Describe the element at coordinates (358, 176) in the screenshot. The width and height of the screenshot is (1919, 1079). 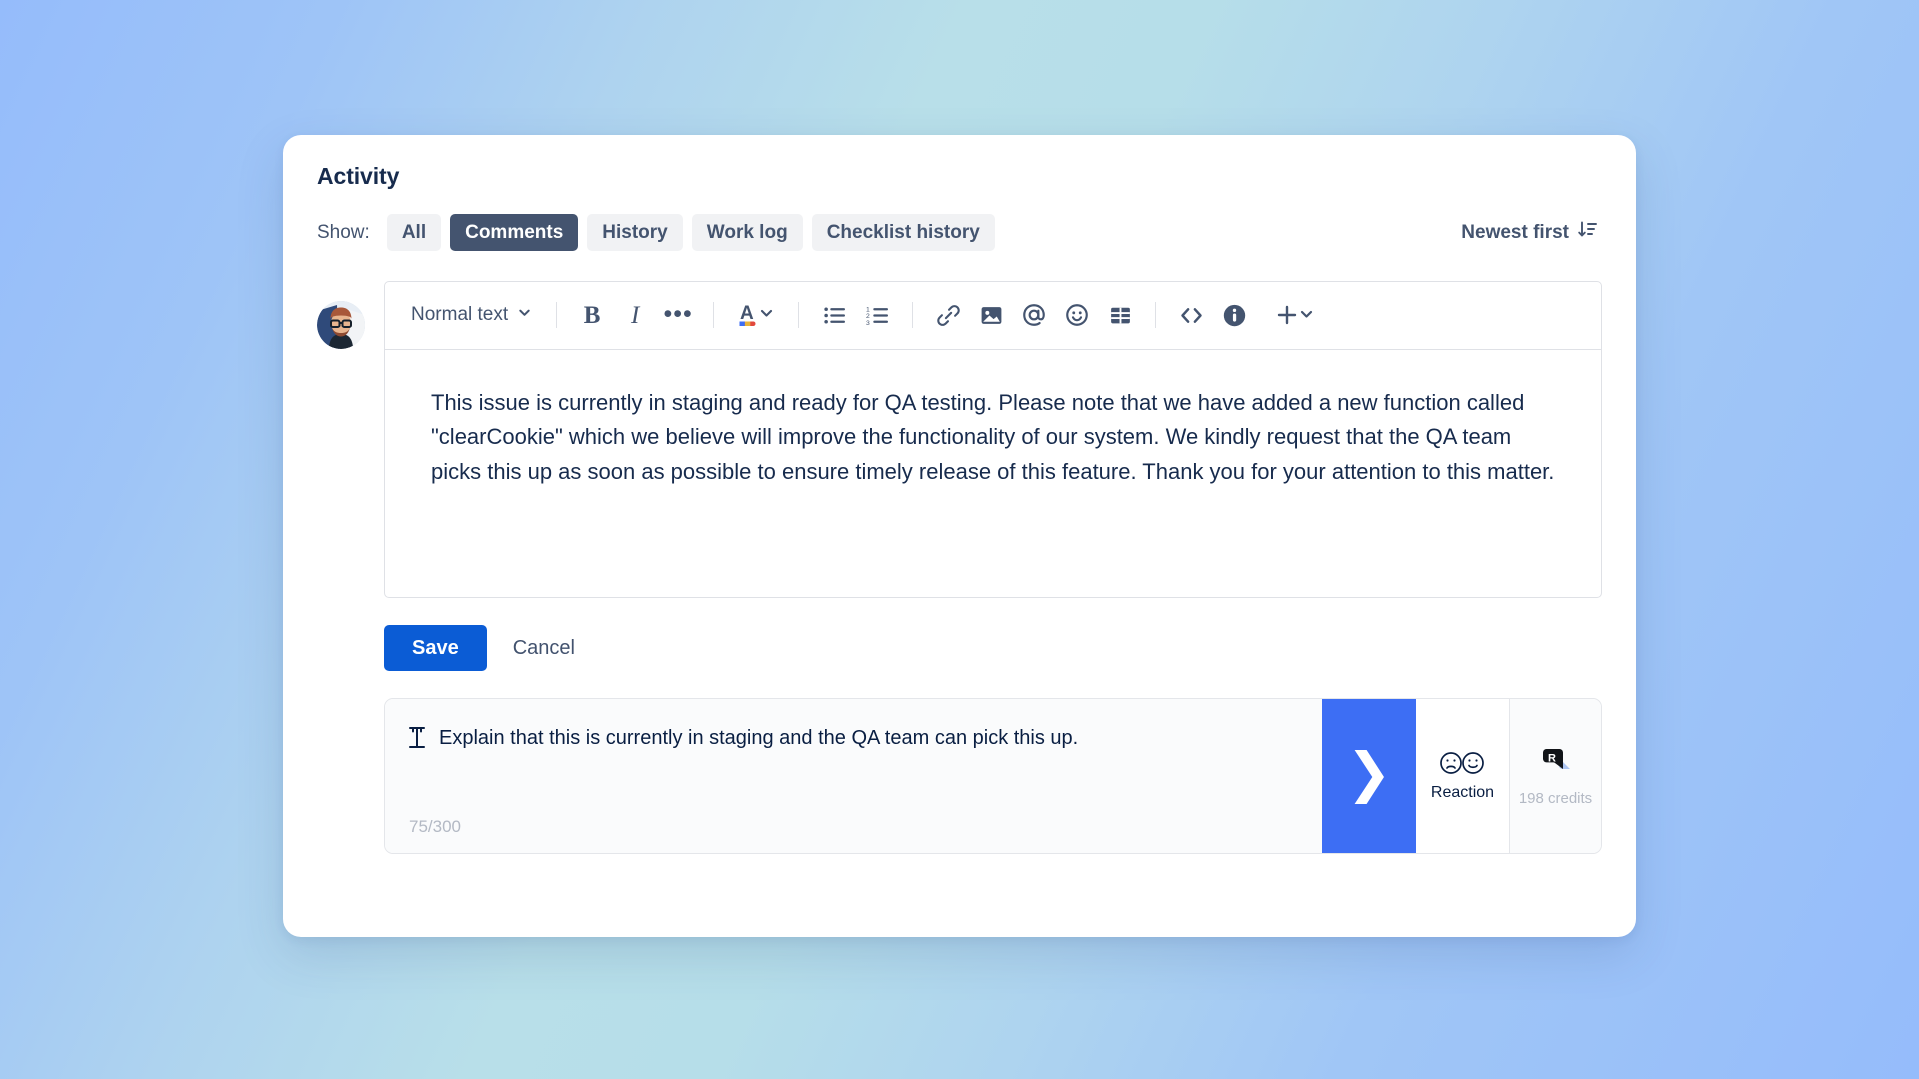
I see `page-title: Activity` at that location.